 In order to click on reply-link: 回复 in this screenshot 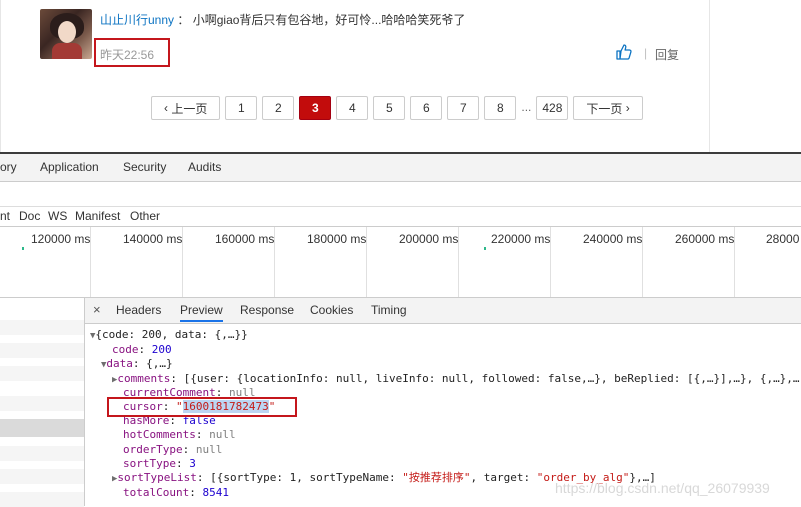, I will do `click(667, 54)`.